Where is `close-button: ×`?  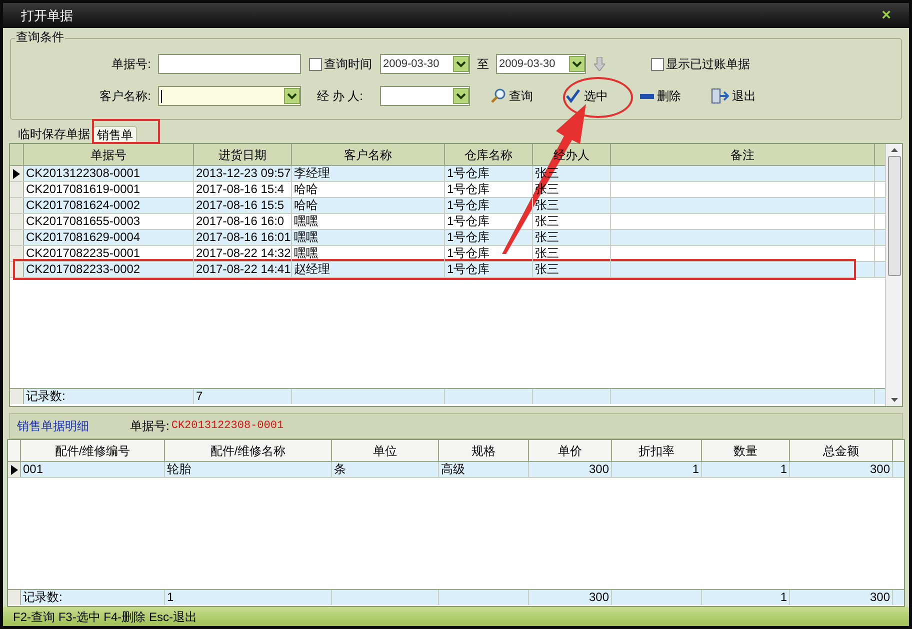 close-button: × is located at coordinates (886, 16).